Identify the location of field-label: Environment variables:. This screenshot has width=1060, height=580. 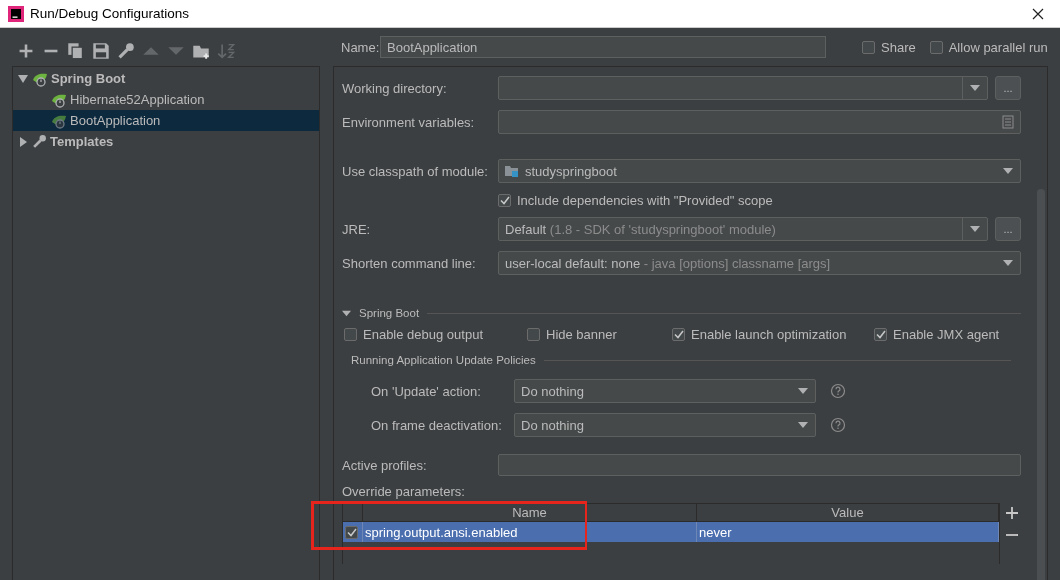
(409, 122).